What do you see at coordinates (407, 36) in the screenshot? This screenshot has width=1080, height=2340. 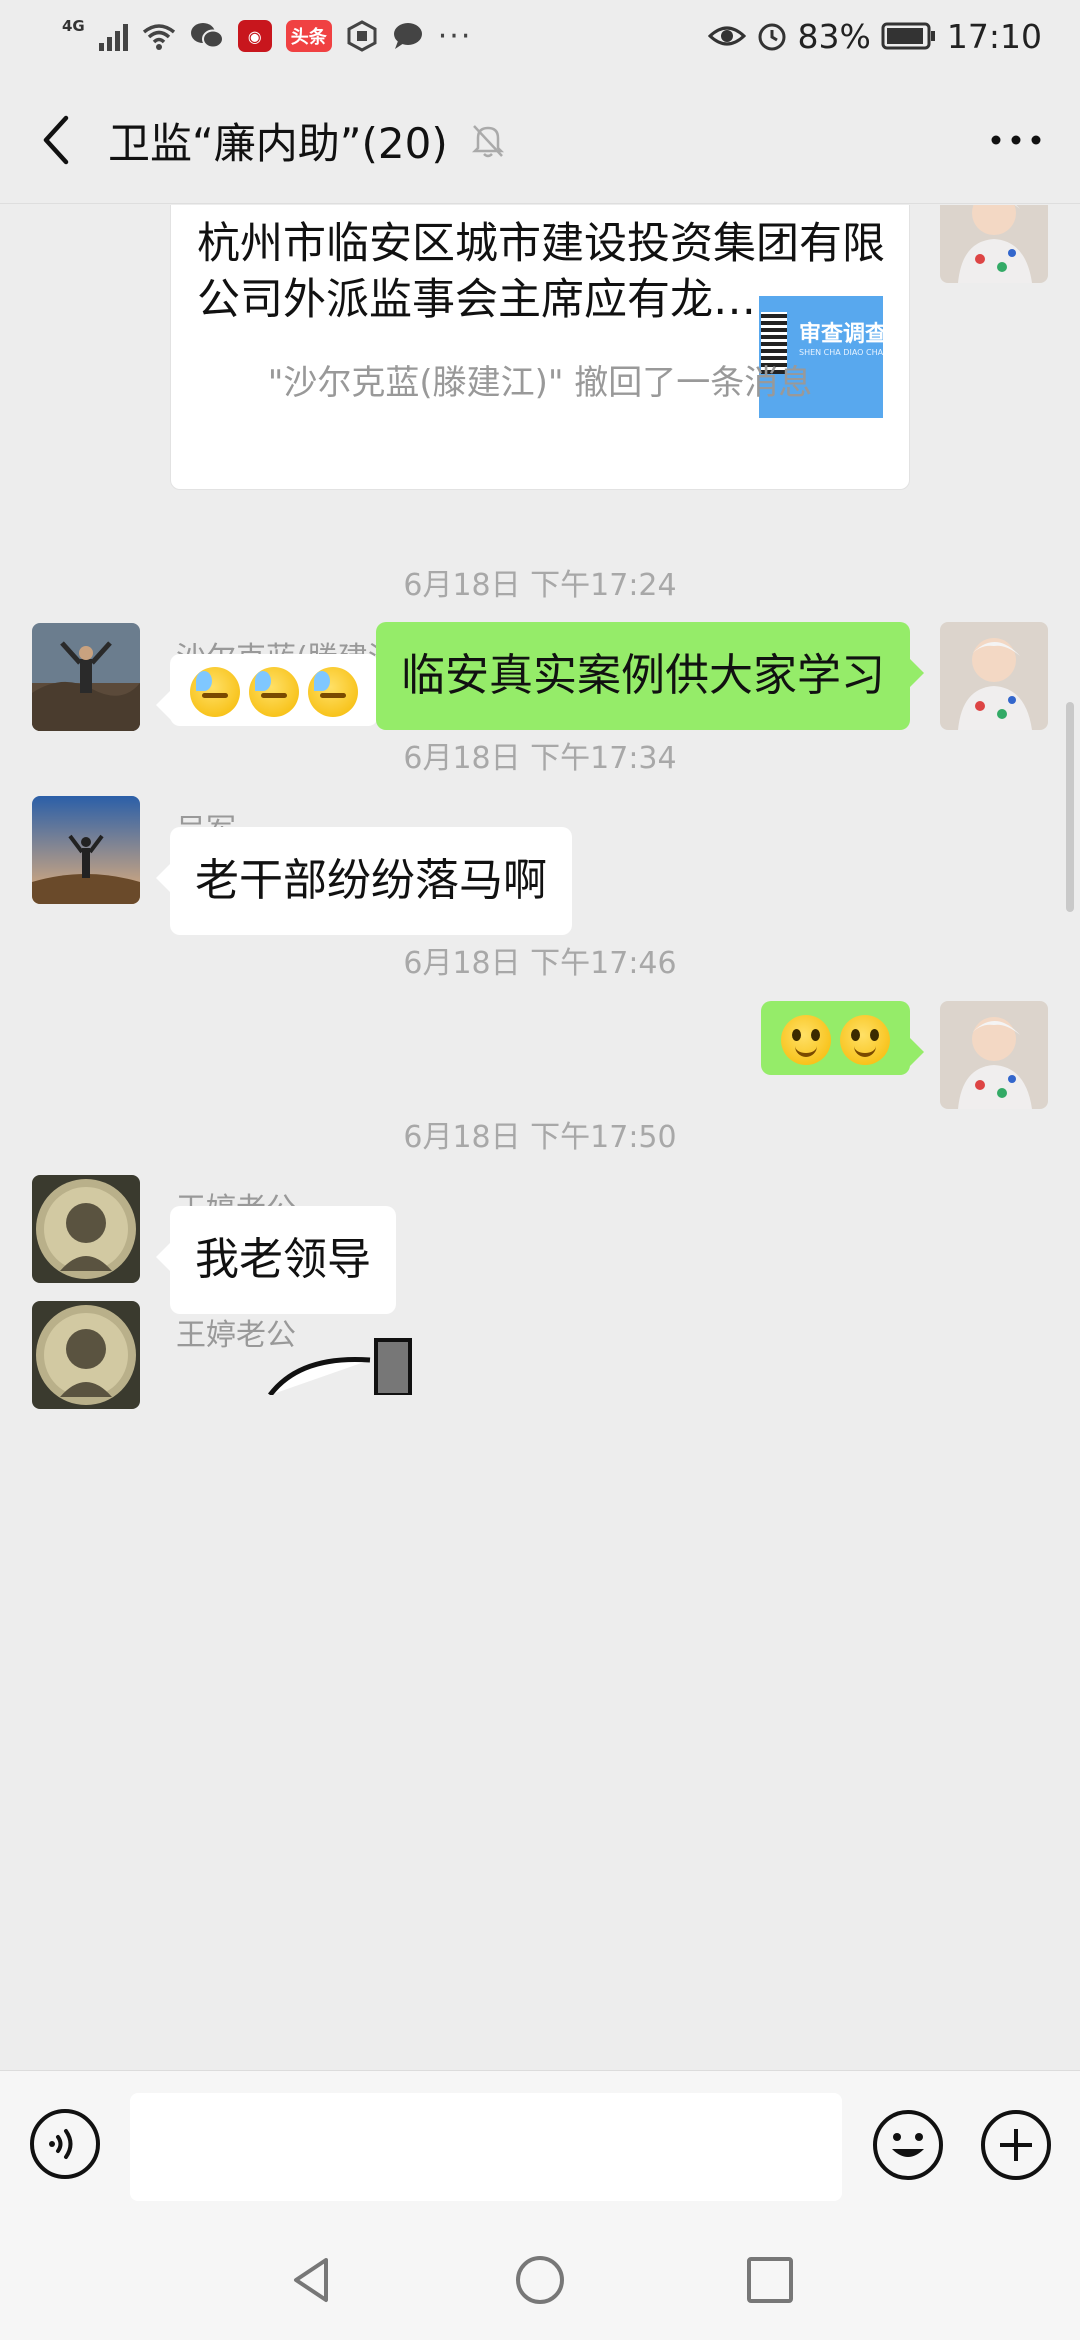 I see `message-bubble-icon` at bounding box center [407, 36].